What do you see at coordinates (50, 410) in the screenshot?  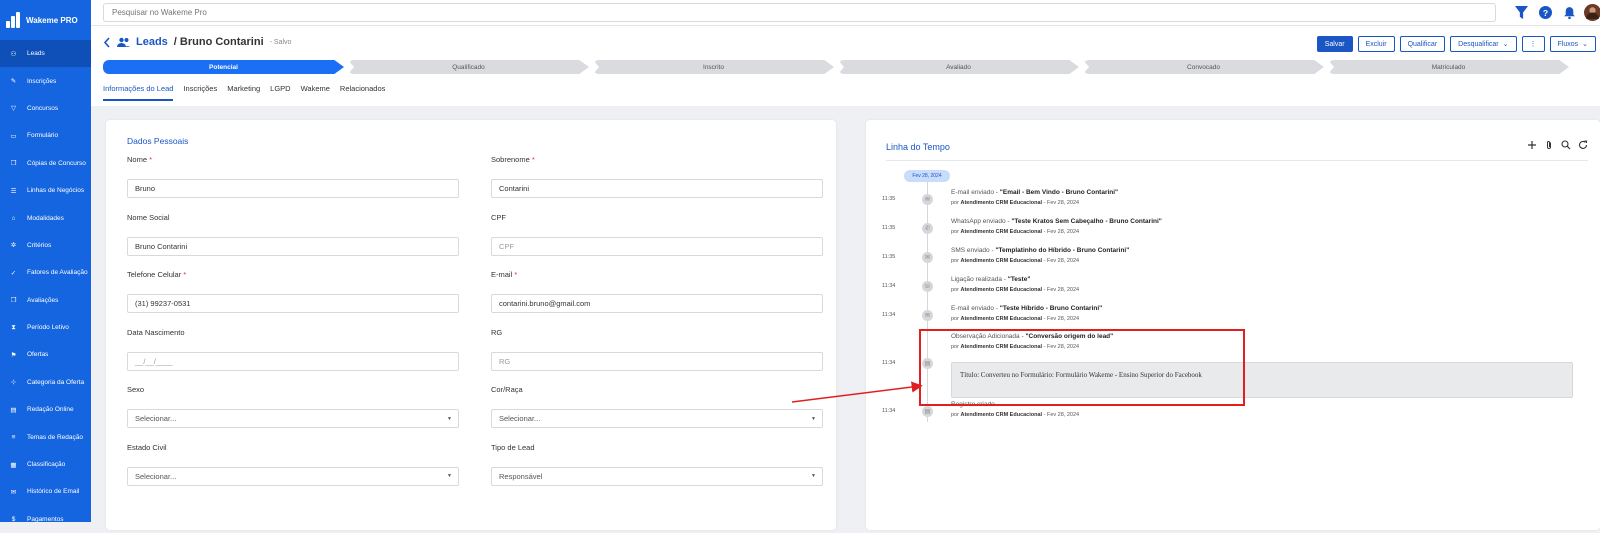 I see `sidebar-item-label: Redação Online` at bounding box center [50, 410].